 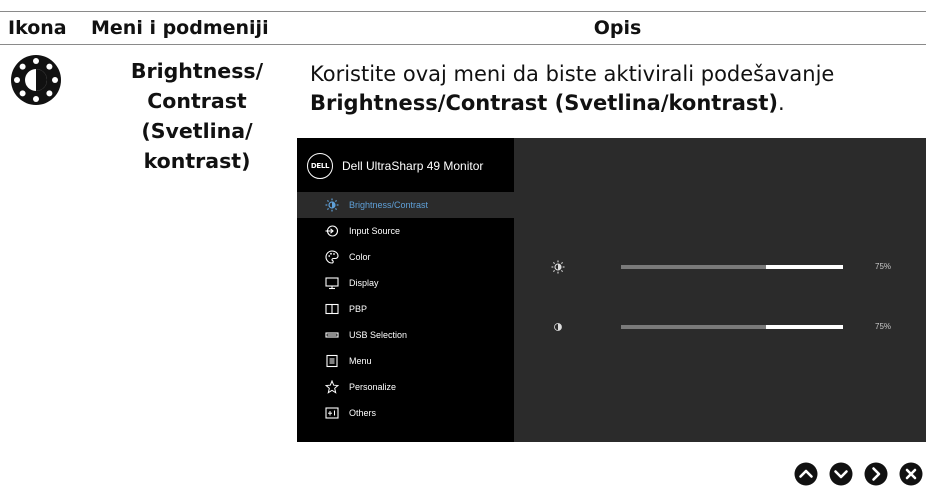 I want to click on table-top-rule, so click(x=463, y=11).